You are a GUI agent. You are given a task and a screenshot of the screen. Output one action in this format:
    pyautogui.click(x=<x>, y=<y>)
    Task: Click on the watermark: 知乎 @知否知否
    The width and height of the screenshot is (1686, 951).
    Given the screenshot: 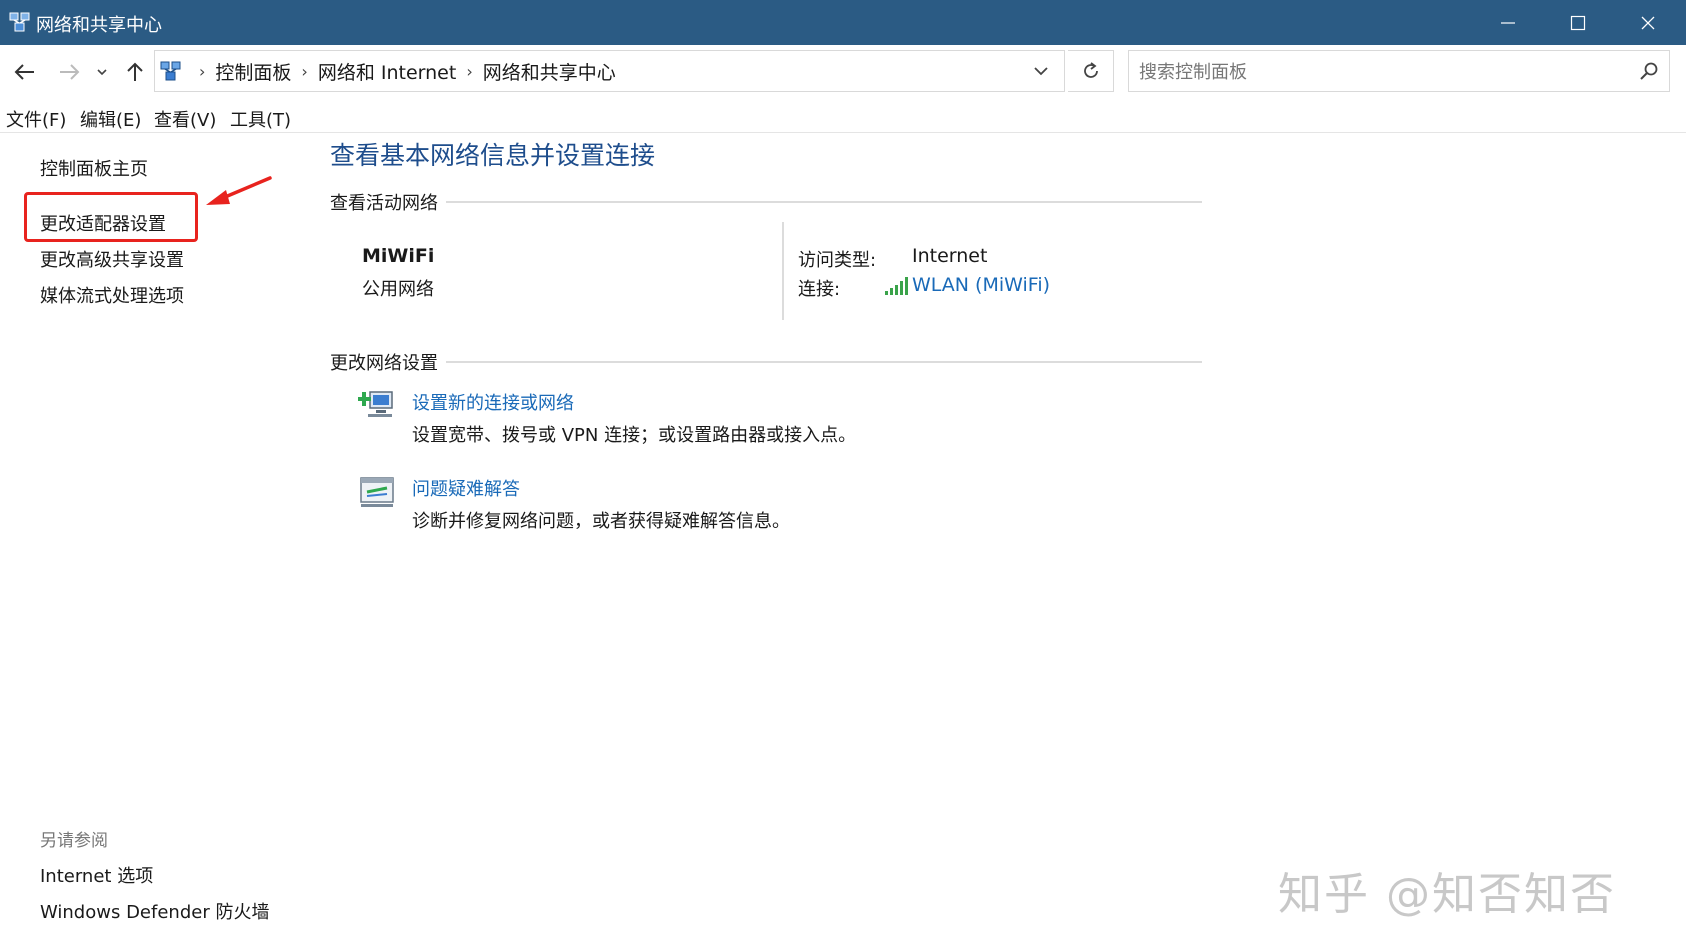 What is the action you would take?
    pyautogui.click(x=1447, y=894)
    